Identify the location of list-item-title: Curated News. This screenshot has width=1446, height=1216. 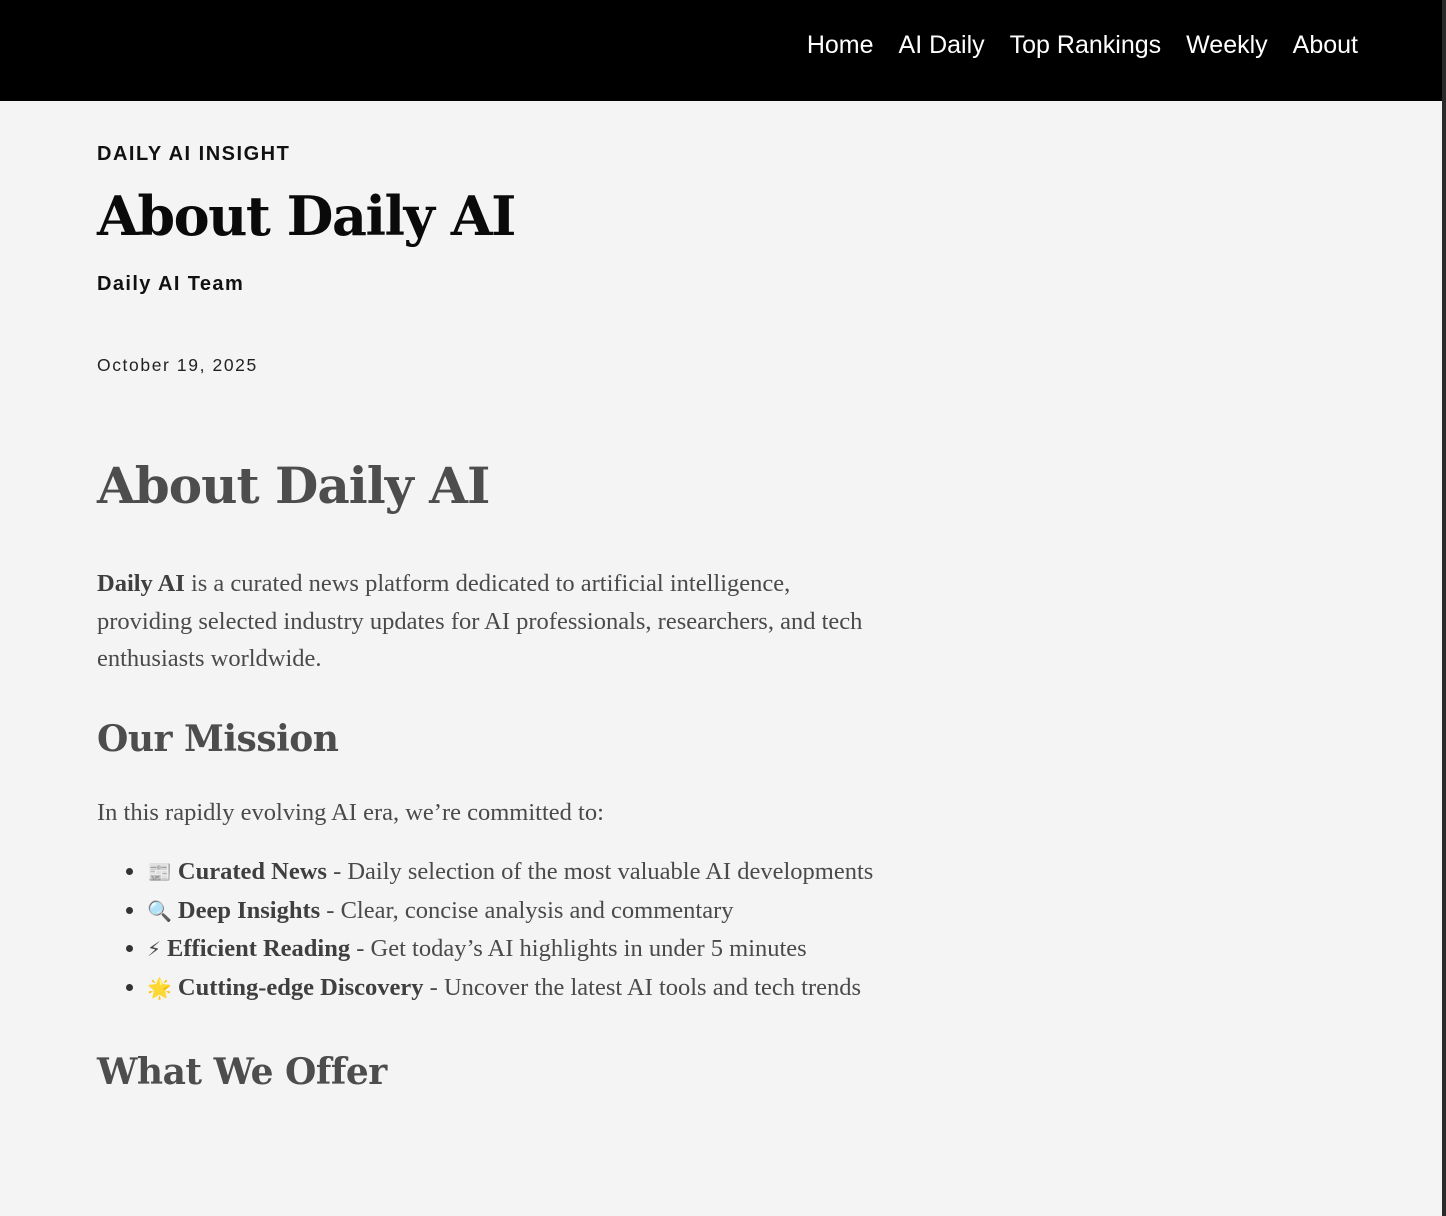
(252, 871).